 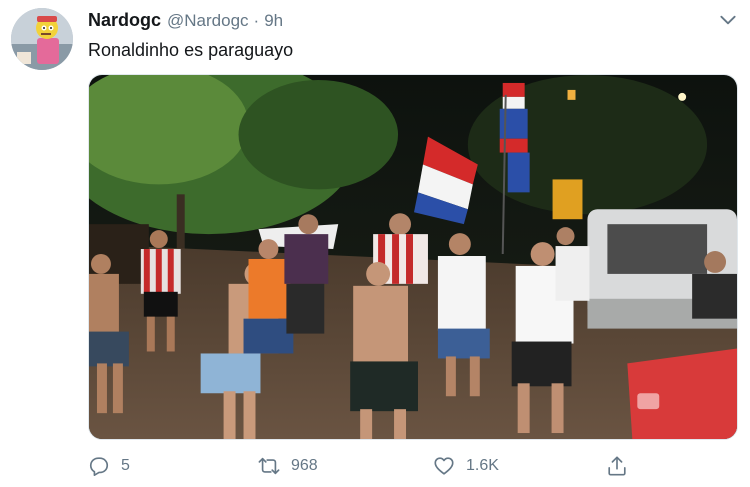 What do you see at coordinates (99, 466) in the screenshot?
I see `reply-icon` at bounding box center [99, 466].